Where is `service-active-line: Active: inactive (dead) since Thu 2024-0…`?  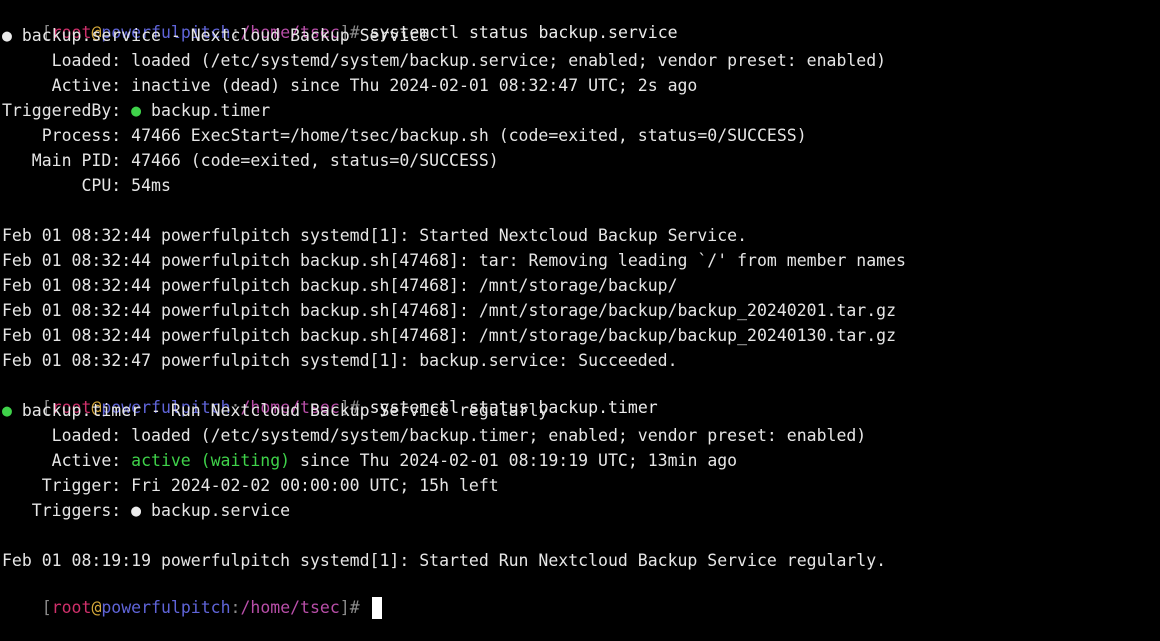
service-active-line: Active: inactive (dead) since Thu 2024-0… is located at coordinates (350, 85).